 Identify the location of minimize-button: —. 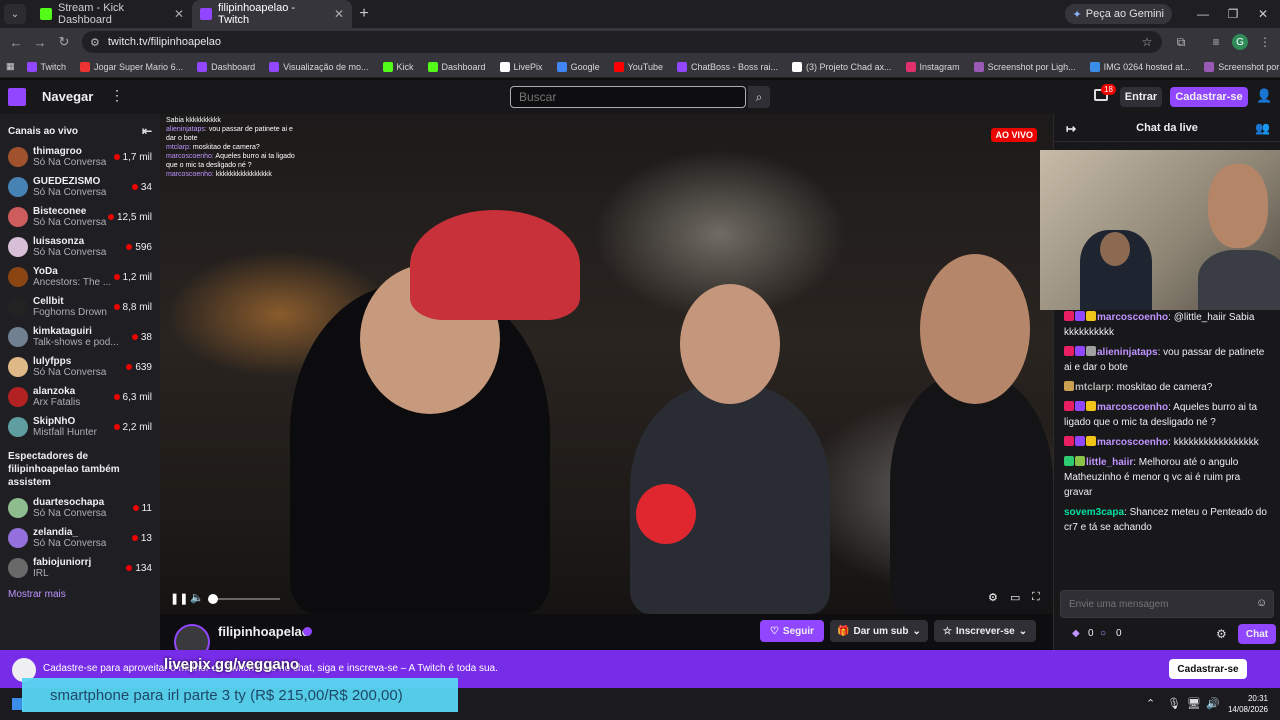
(1203, 14).